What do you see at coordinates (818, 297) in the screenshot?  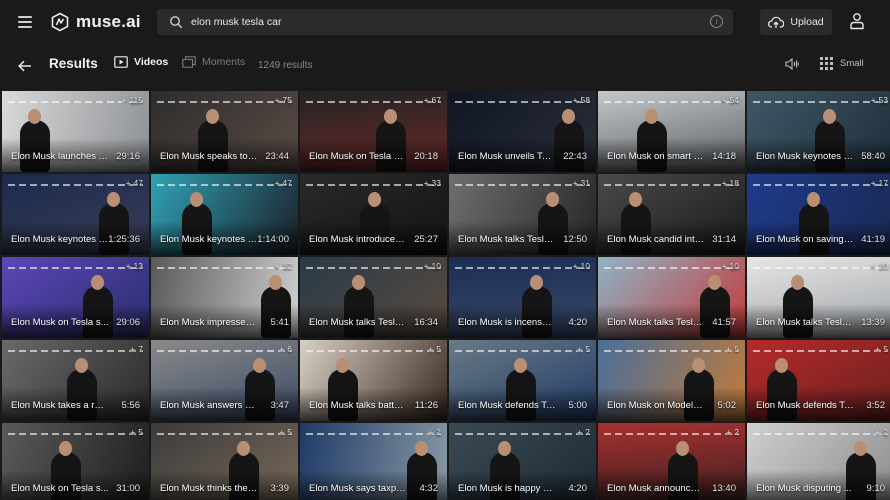 I see `video-card: +10 Elon Musk talks Tesla ... 13:39` at bounding box center [818, 297].